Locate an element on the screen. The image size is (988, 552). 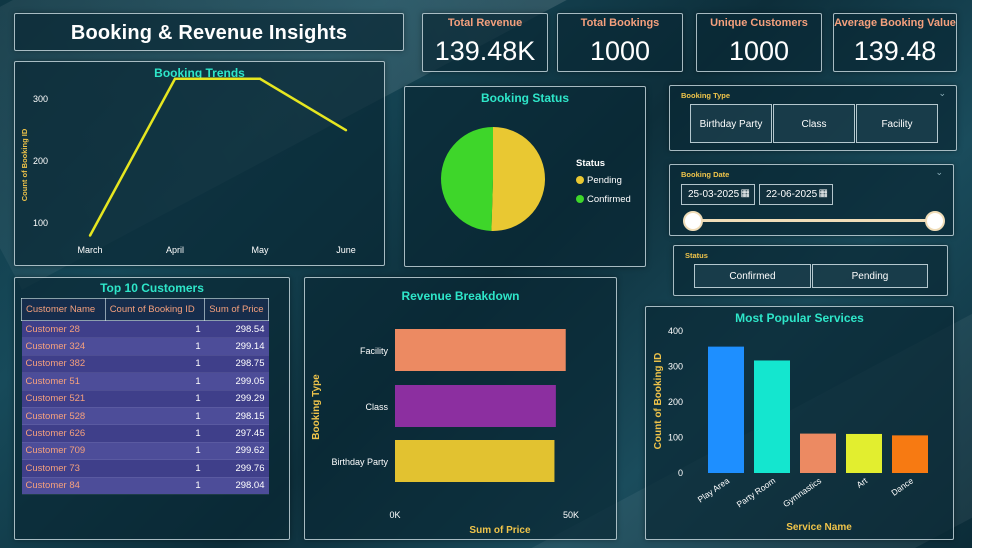
bar-play-area is located at coordinates (726, 409).